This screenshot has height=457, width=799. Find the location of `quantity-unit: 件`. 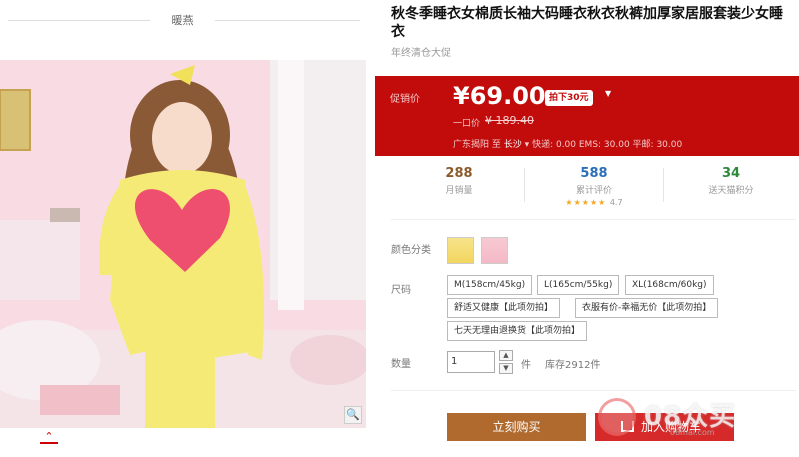

quantity-unit: 件 is located at coordinates (526, 365).